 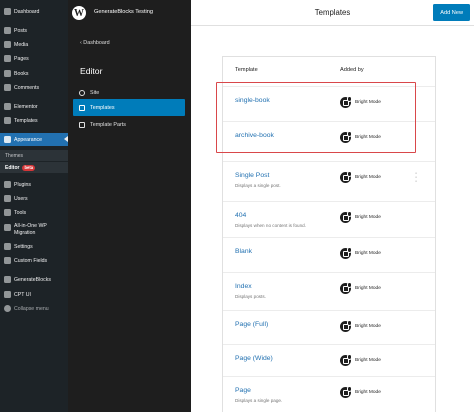 I want to click on cpt-ui-icon, so click(x=7, y=294).